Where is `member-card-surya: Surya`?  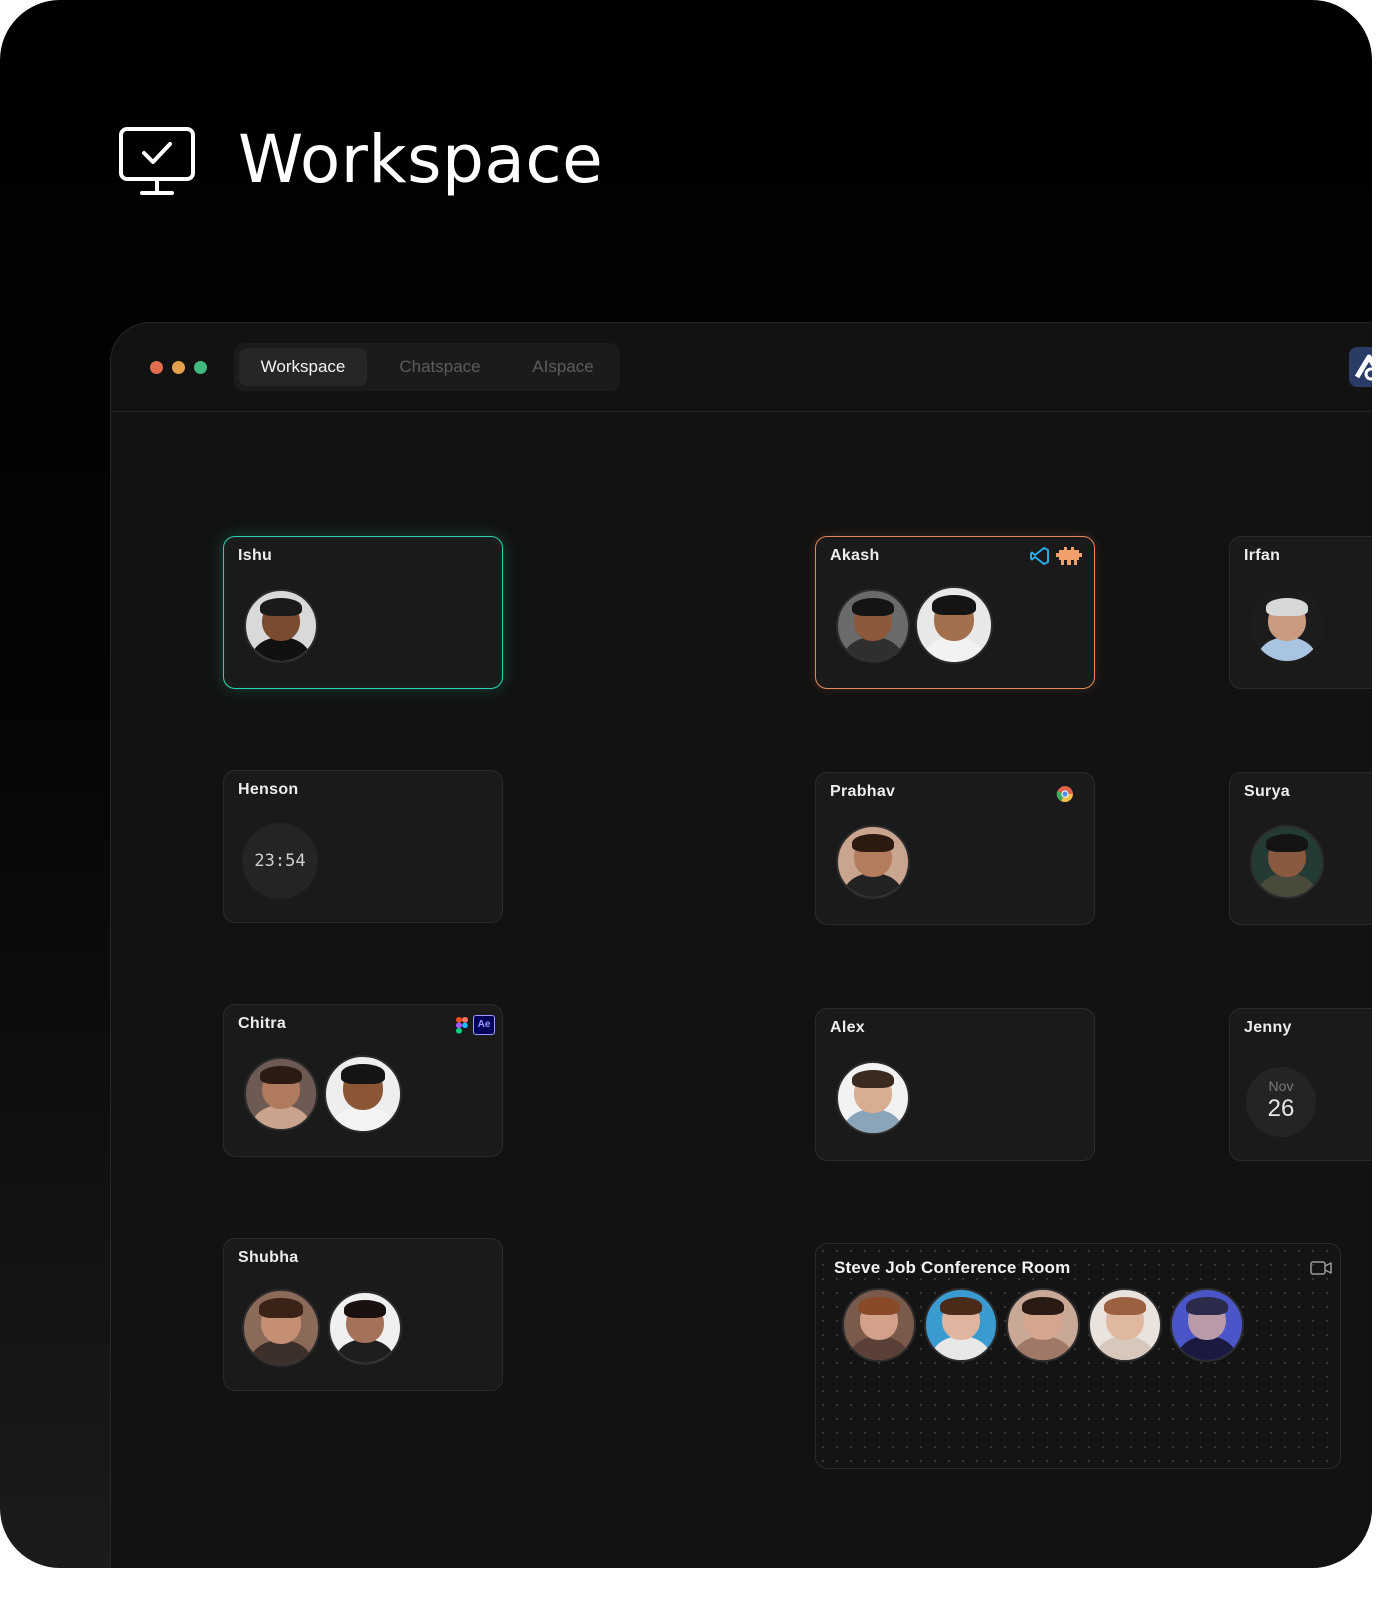 member-card-surya: Surya is located at coordinates (1300, 848).